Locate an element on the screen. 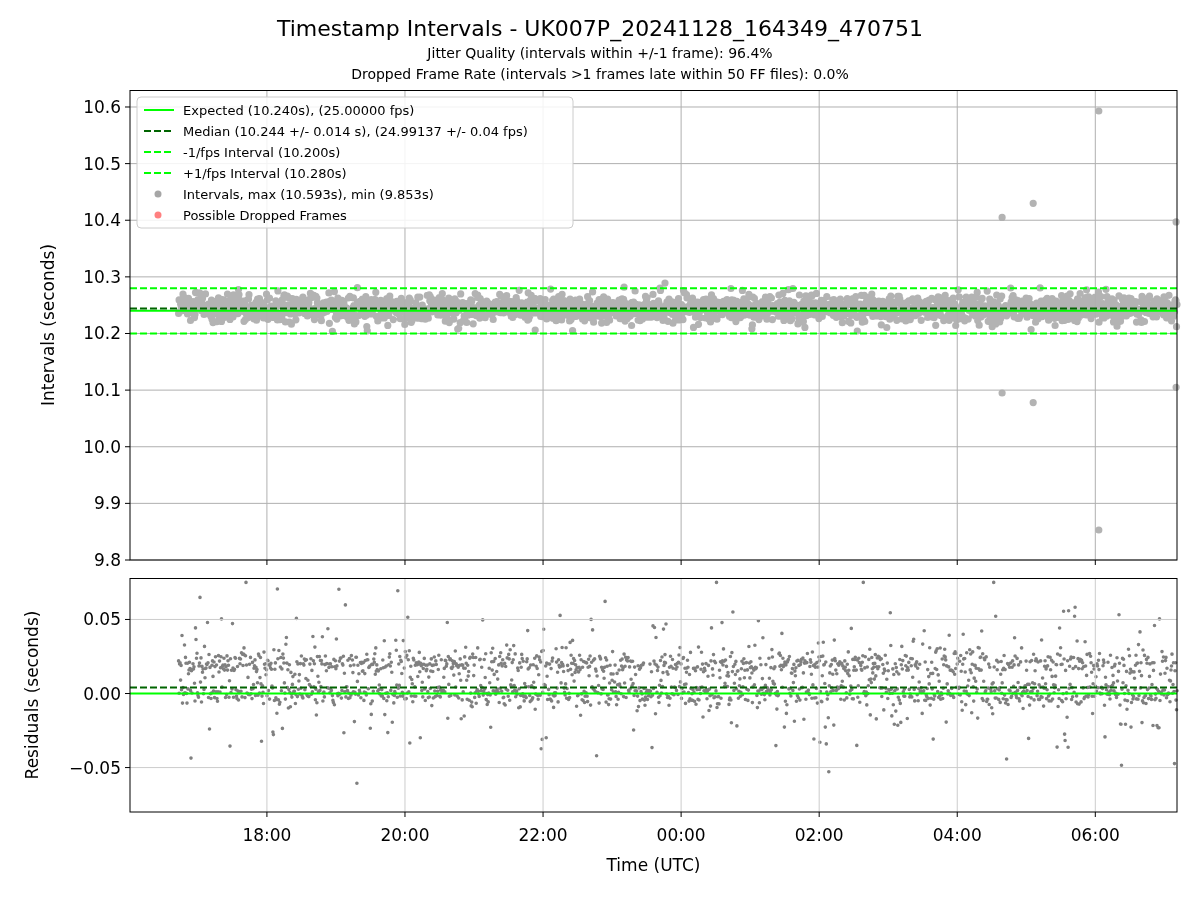  y-tick-label: 9.9 is located at coordinates (107, 503).